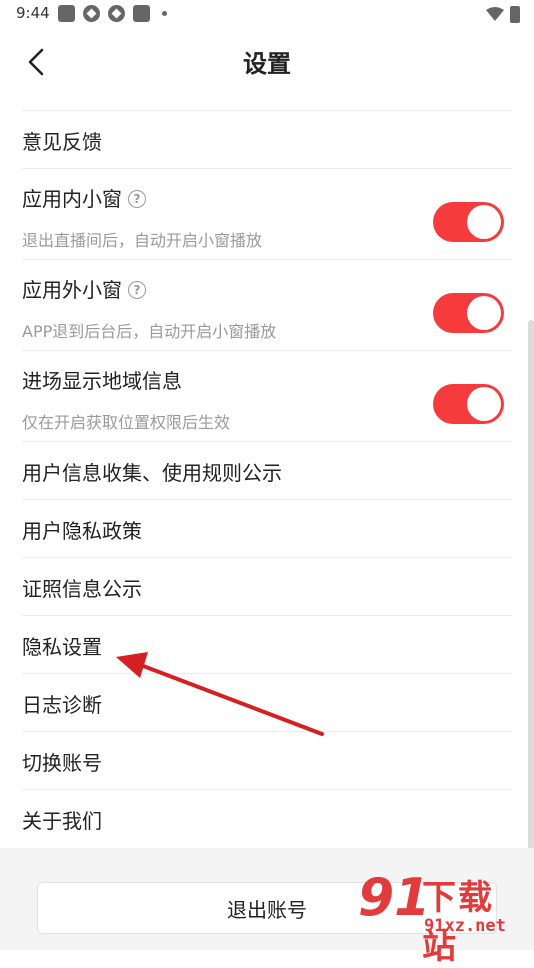 The width and height of the screenshot is (534, 968). I want to click on status-bar: 9:44, so click(267, 15).